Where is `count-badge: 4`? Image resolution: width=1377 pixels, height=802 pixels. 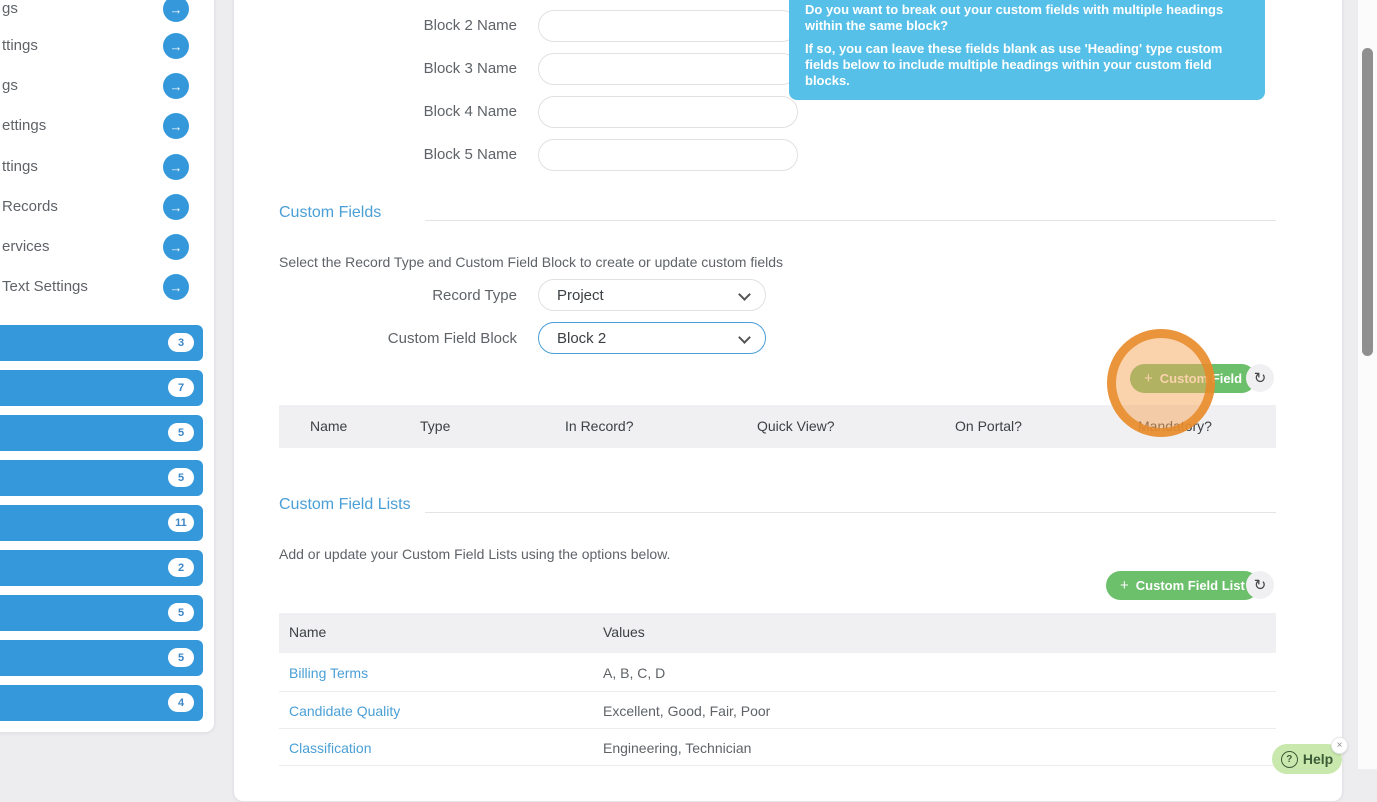
count-badge: 4 is located at coordinates (181, 702).